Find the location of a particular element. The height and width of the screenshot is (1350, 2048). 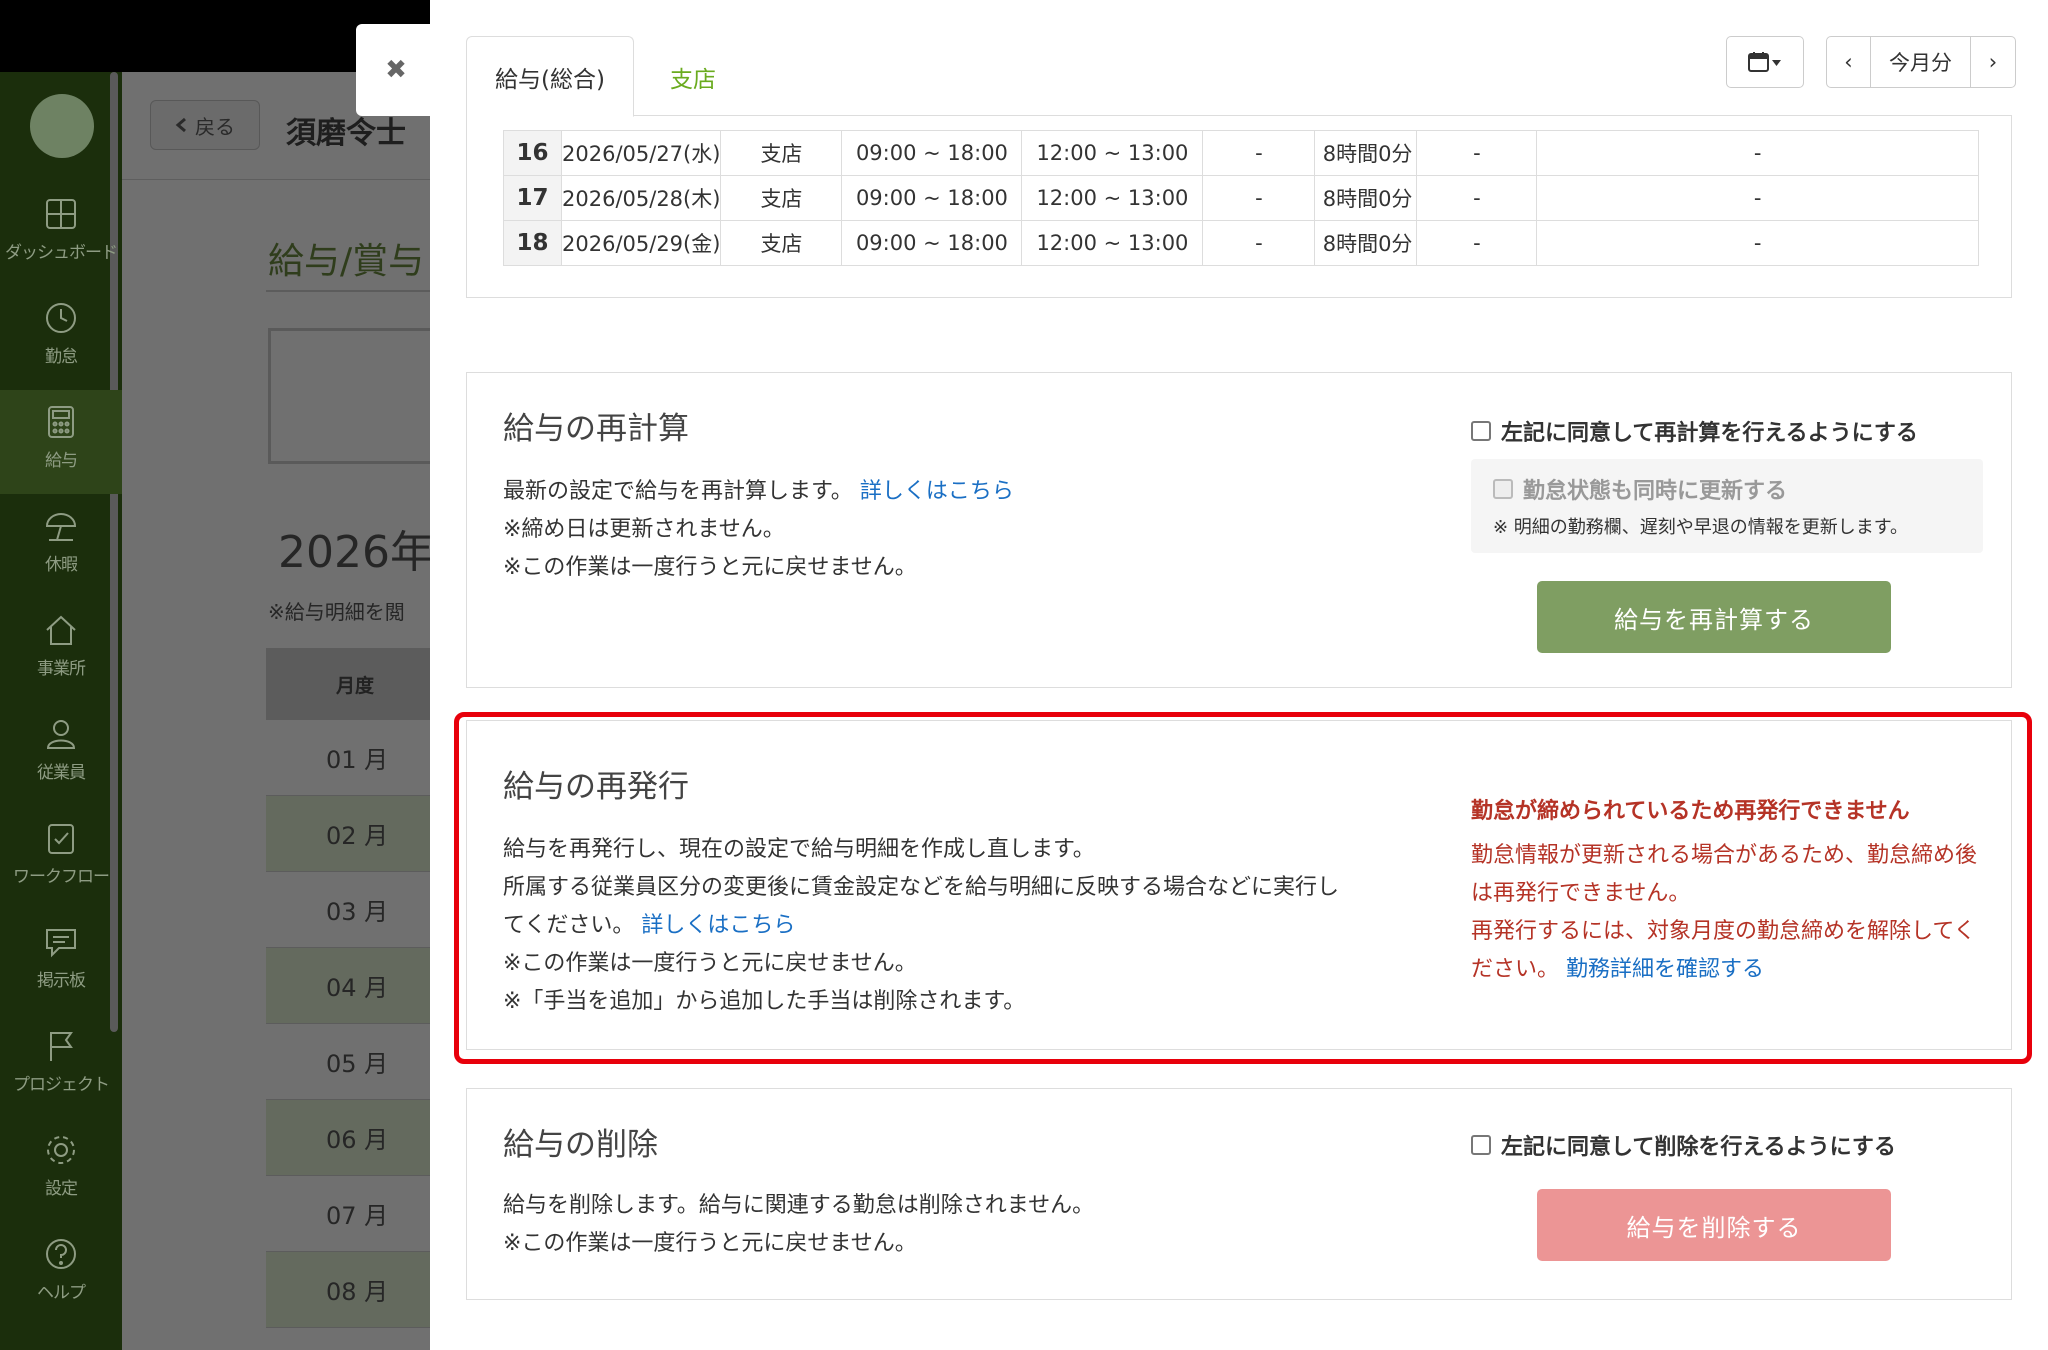

delete-warning: ※この作業は一度行うと元に戻せません。 is located at coordinates (710, 1243).